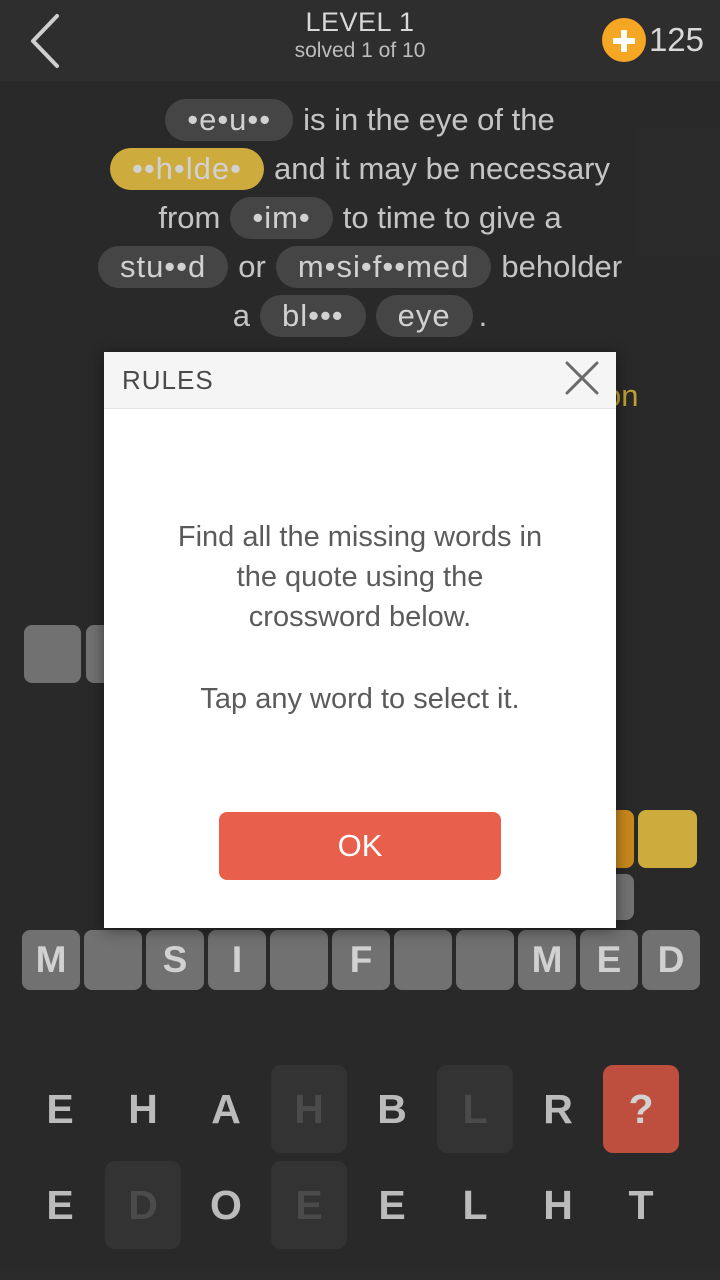 The image size is (720, 1280). I want to click on dialog-footer: OK, so click(360, 846).